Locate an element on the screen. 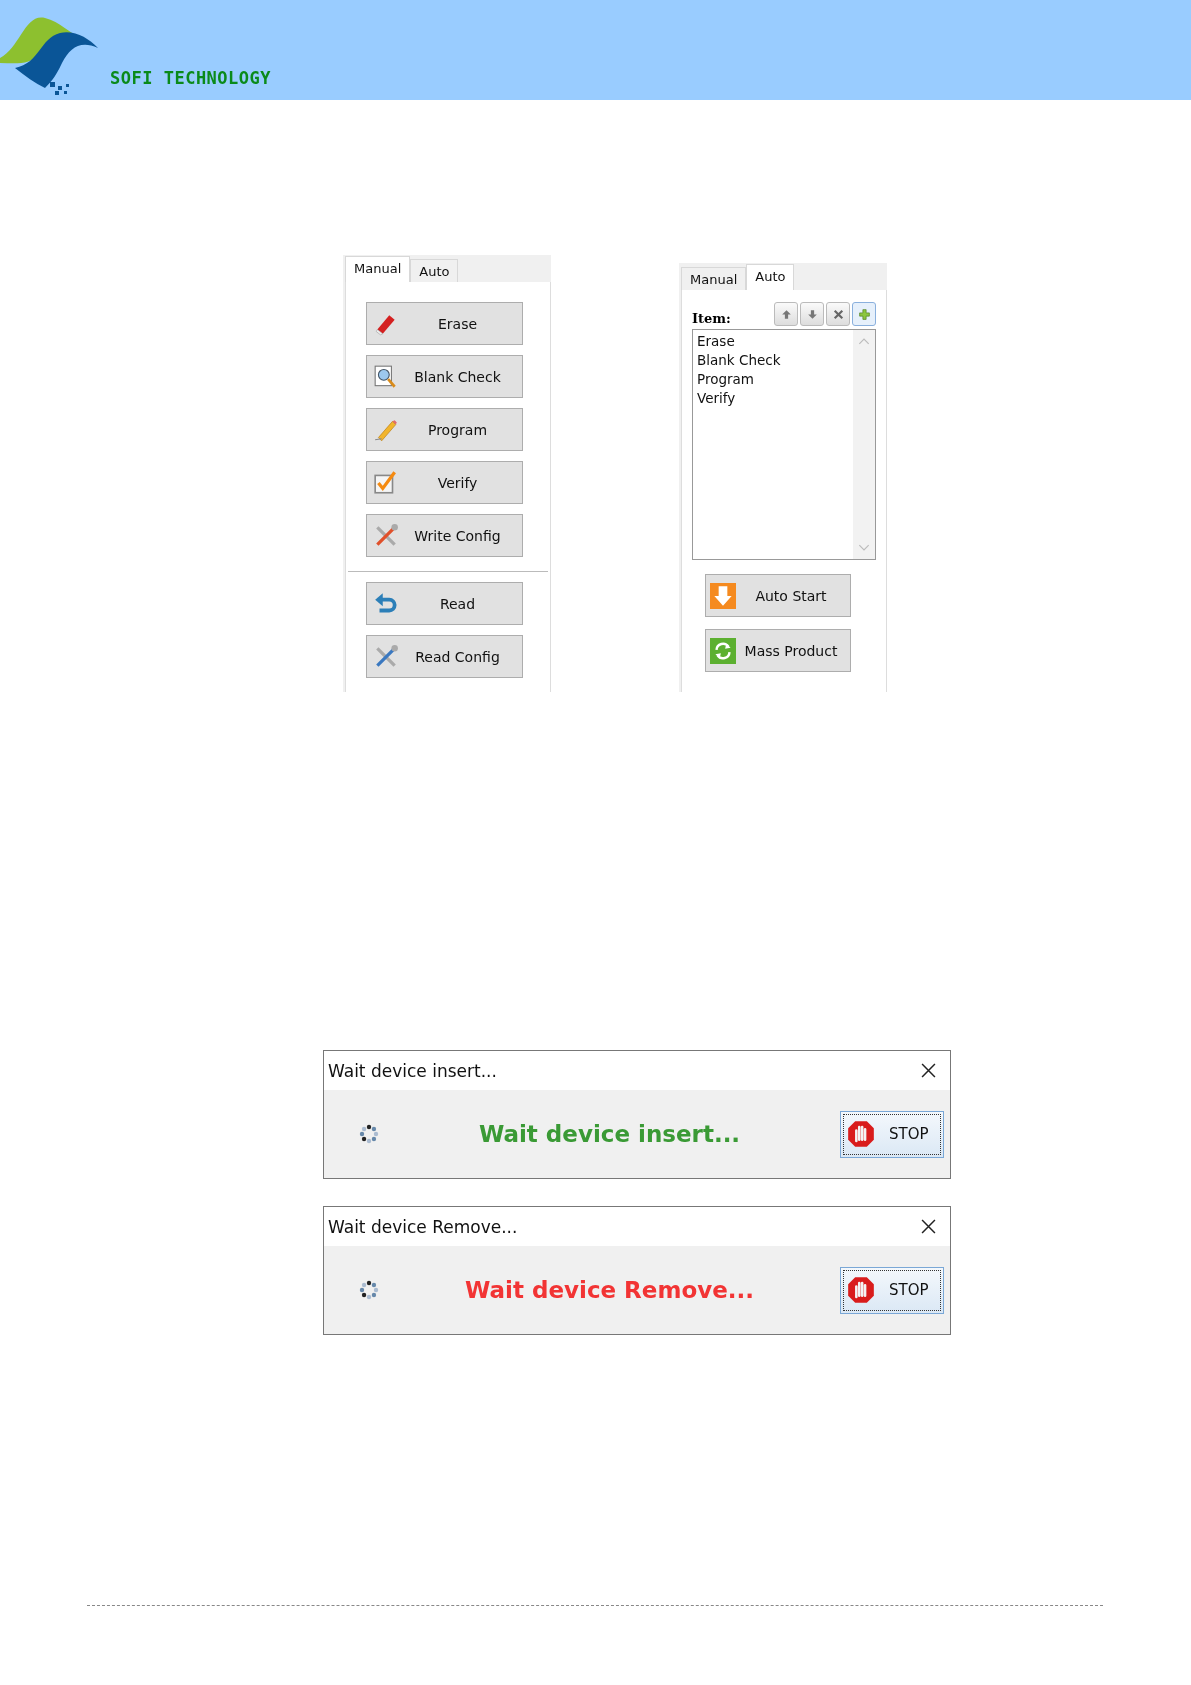 Image resolution: width=1191 pixels, height=1685 pixels. delete-button is located at coordinates (838, 314).